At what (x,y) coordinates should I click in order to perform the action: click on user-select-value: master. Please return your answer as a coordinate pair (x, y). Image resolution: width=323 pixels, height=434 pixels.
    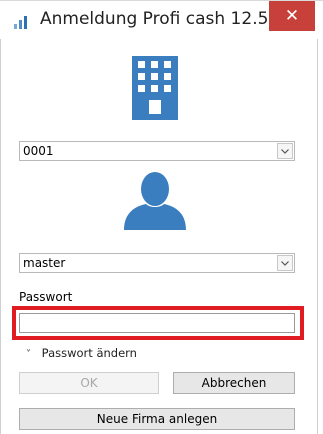
    Looking at the image, I should click on (44, 263).